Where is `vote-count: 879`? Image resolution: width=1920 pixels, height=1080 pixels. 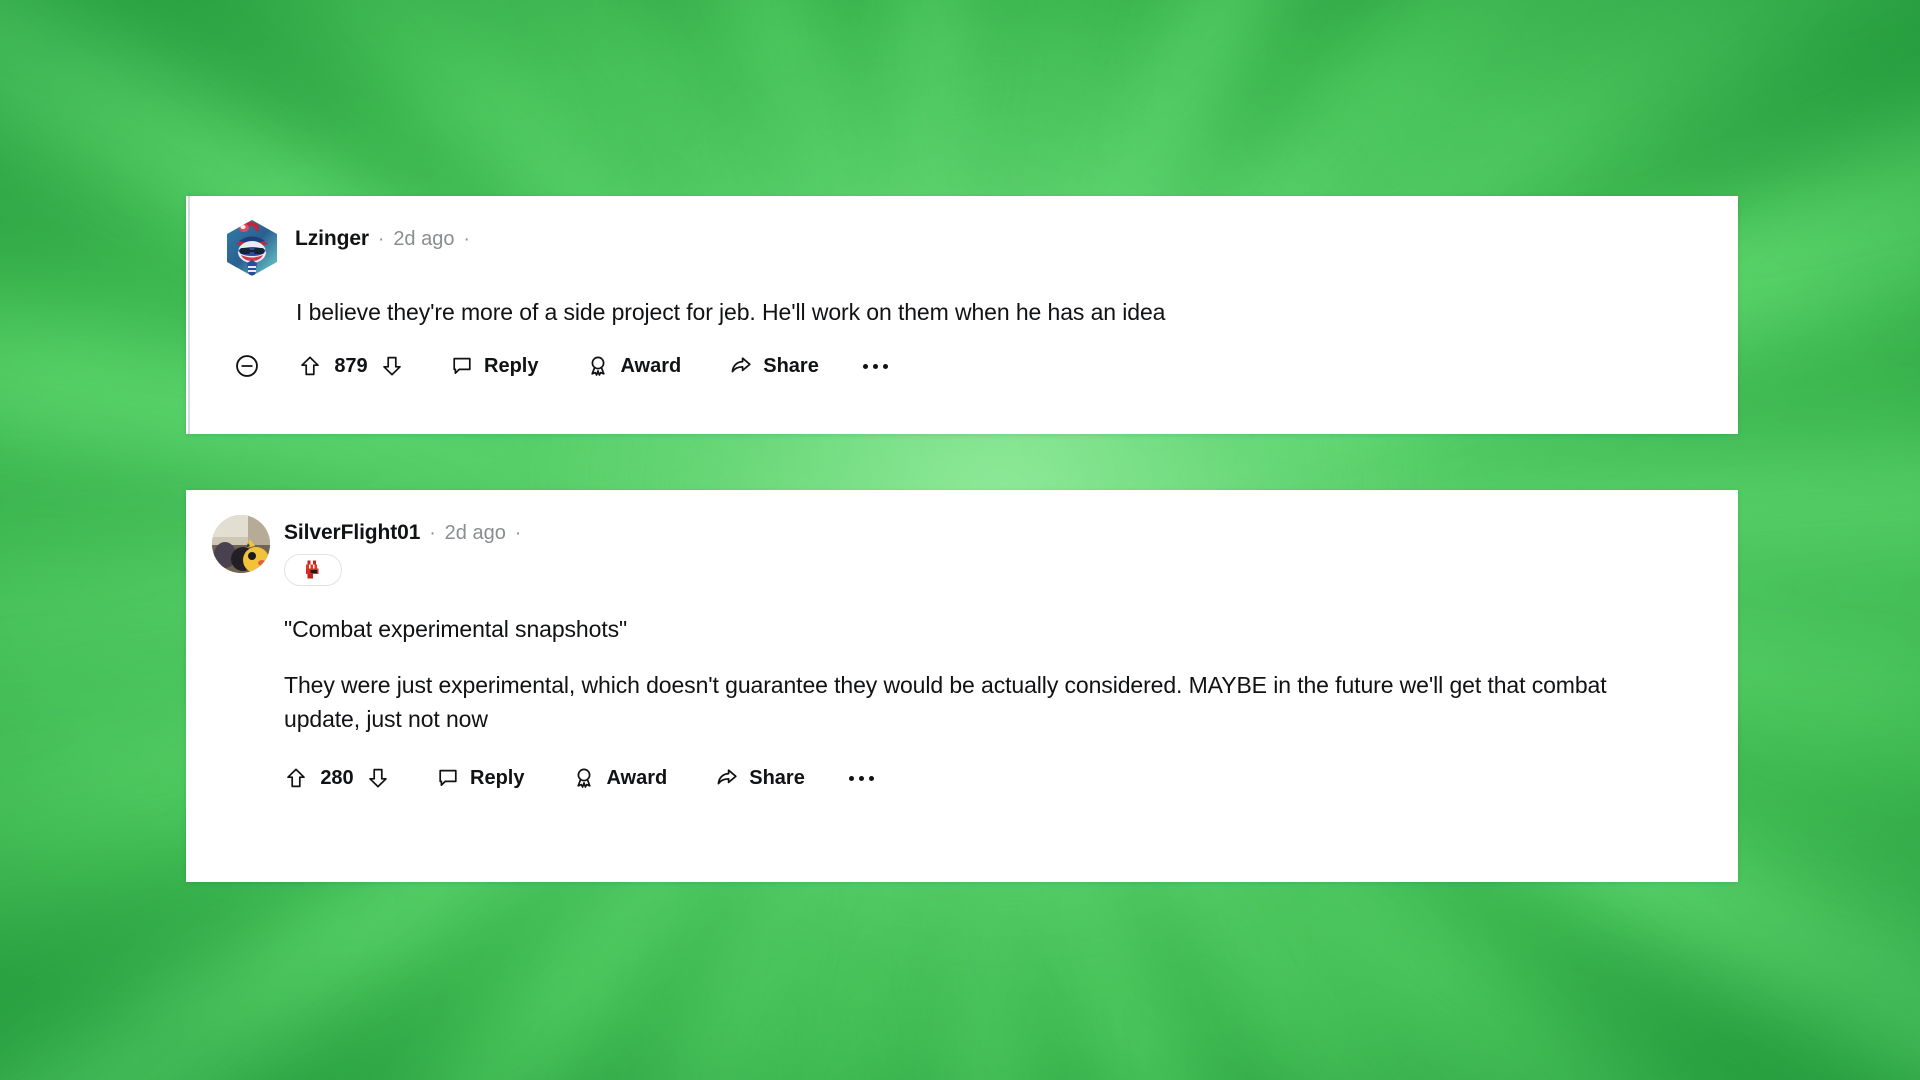
vote-count: 879 is located at coordinates (351, 365).